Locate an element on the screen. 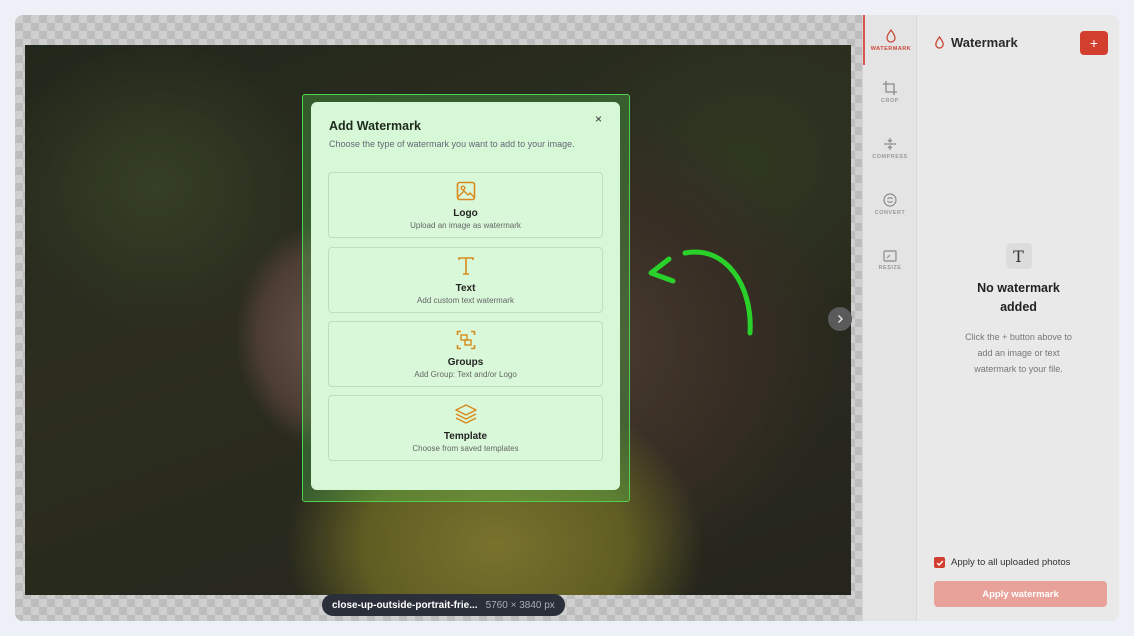 The image size is (1134, 636). tool-resize: RESIZE is located at coordinates (890, 260).